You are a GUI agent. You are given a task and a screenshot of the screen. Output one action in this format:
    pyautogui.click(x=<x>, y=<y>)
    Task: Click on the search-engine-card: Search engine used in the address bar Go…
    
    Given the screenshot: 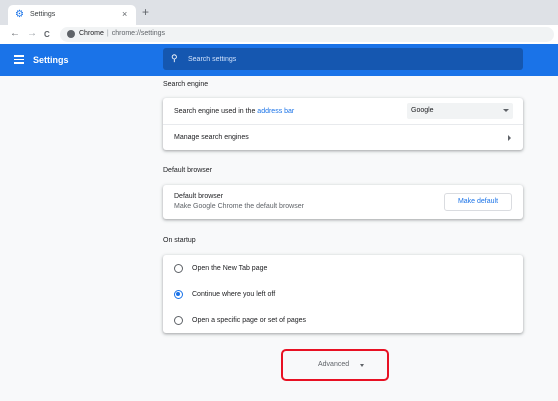 What is the action you would take?
    pyautogui.click(x=343, y=124)
    